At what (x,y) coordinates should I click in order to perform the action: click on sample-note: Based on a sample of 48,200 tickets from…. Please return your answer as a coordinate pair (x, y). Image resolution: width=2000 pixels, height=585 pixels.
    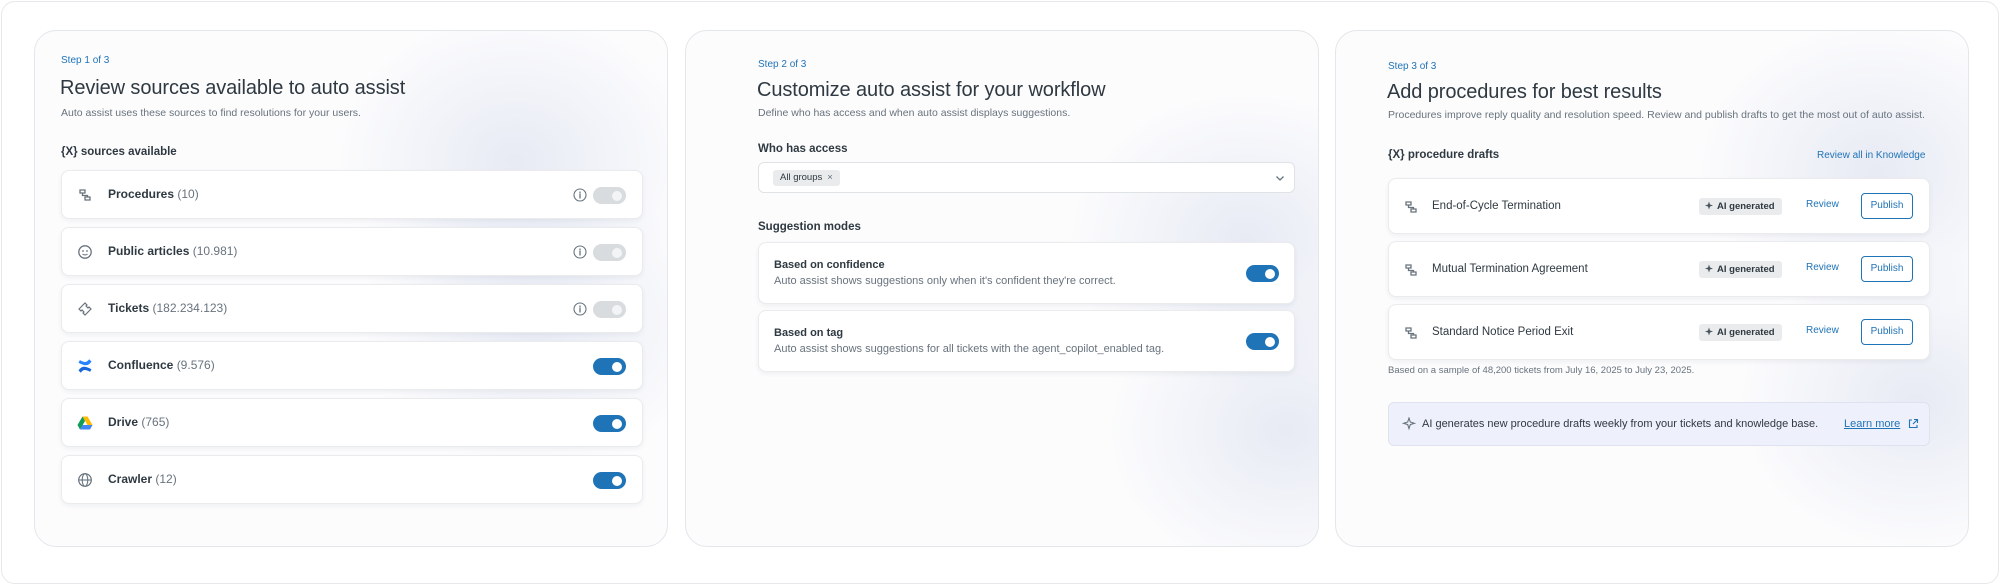
    Looking at the image, I should click on (1541, 370).